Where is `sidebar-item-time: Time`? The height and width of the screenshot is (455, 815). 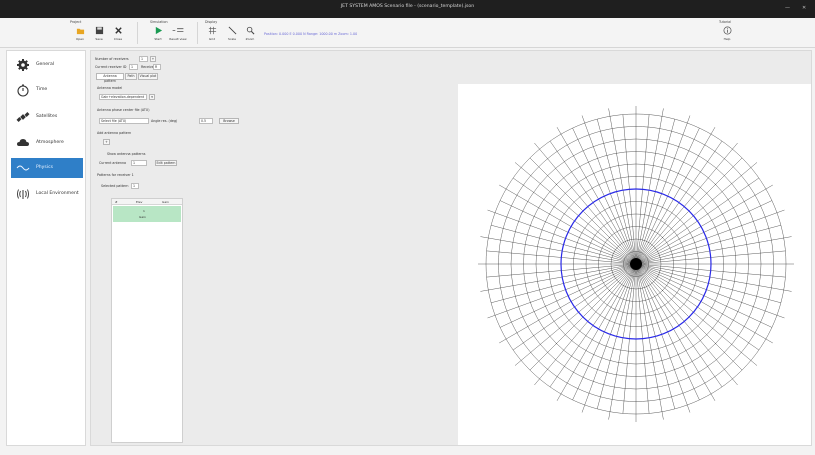 sidebar-item-time: Time is located at coordinates (47, 90).